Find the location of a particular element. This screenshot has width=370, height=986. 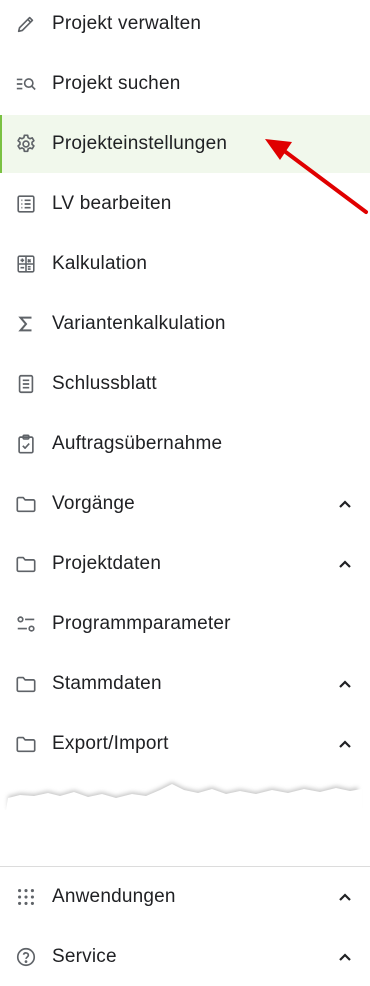

menu-item-lv-bearbeiten: LV bearbeiten is located at coordinates (185, 204).